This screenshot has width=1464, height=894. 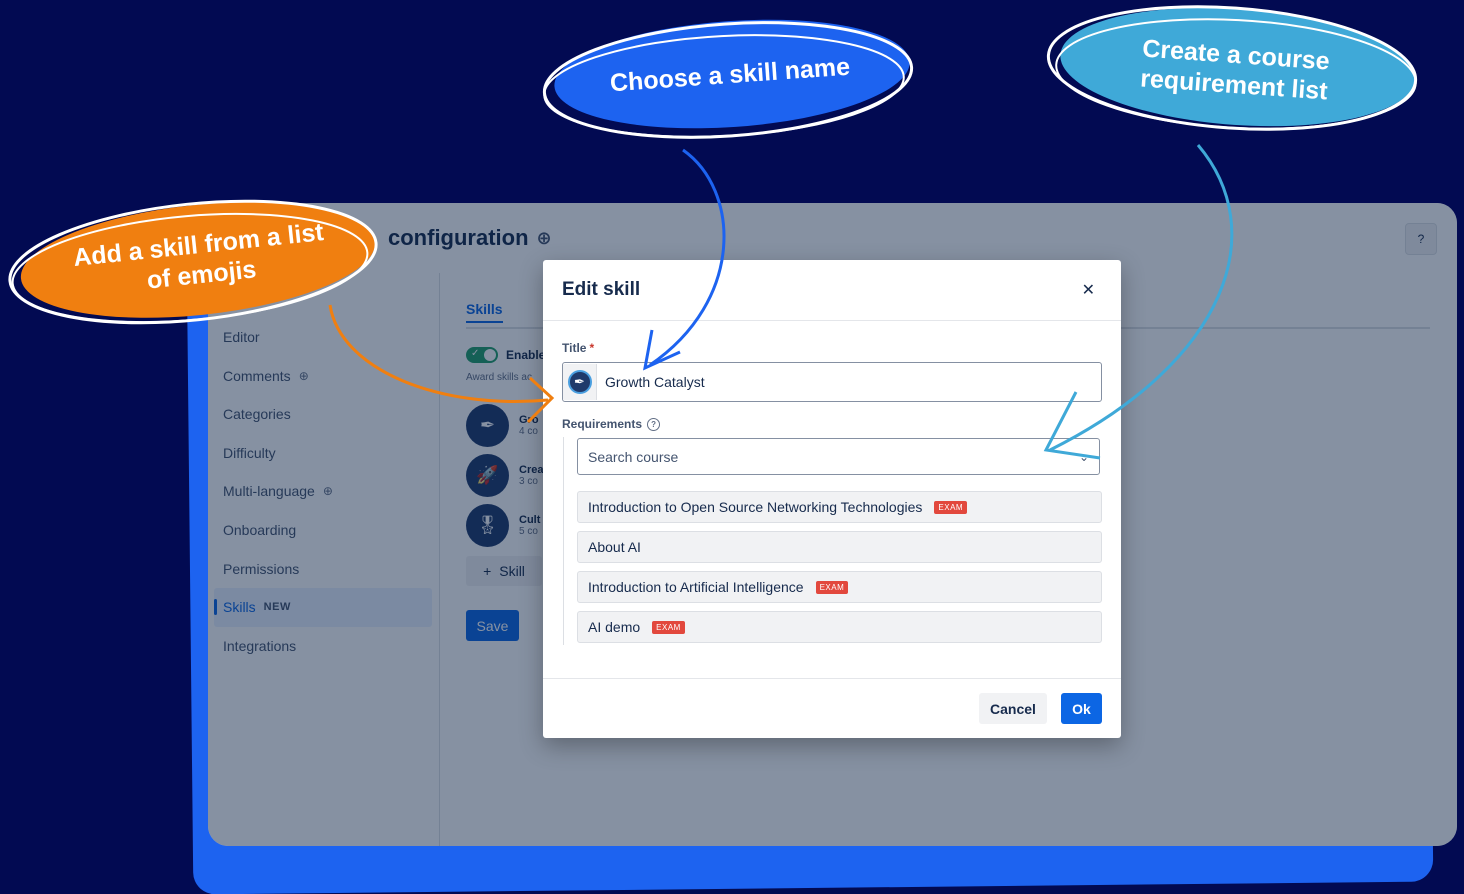 I want to click on emoji-picker-button: ✒, so click(x=580, y=382).